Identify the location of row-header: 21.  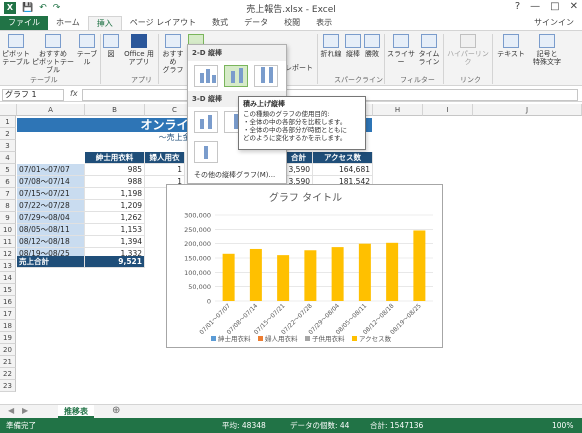
(8, 362).